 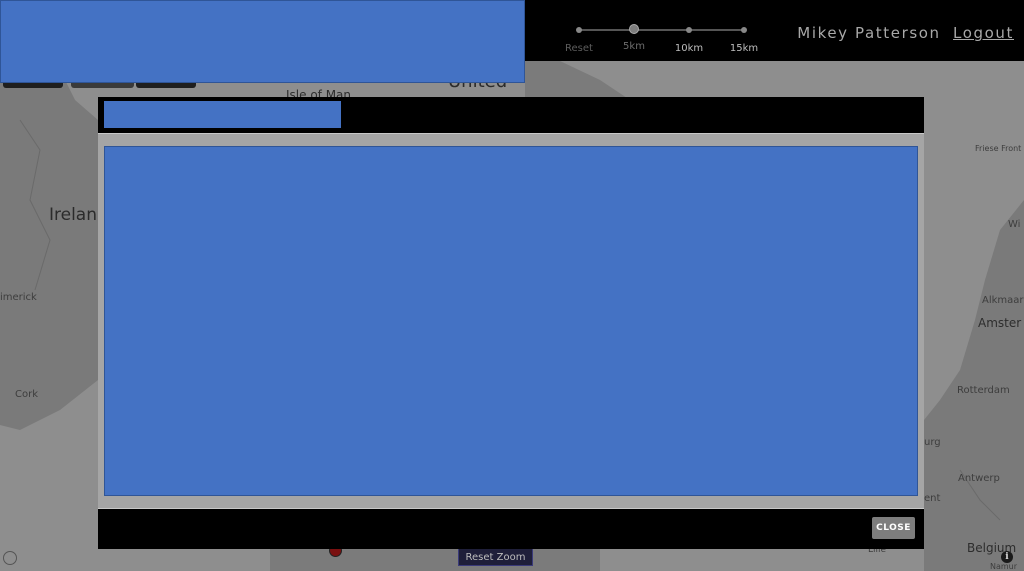 I want to click on user-name: Mikey Patterson, so click(x=869, y=33).